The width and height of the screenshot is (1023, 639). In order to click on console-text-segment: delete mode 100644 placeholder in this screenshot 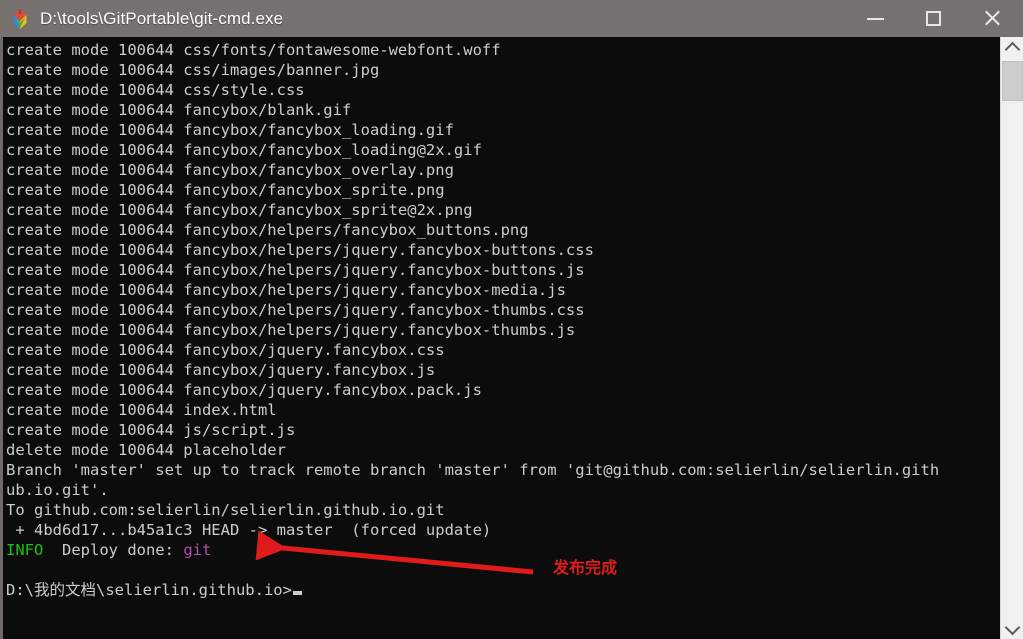, I will do `click(146, 450)`.